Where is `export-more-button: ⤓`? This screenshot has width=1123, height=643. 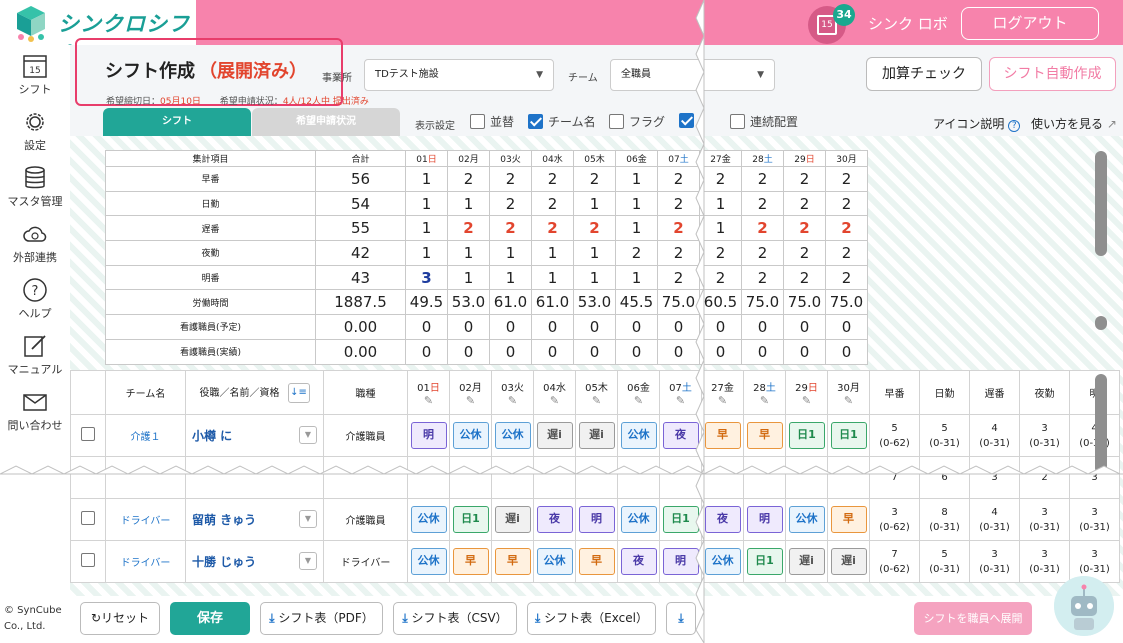 export-more-button: ⤓ is located at coordinates (681, 618).